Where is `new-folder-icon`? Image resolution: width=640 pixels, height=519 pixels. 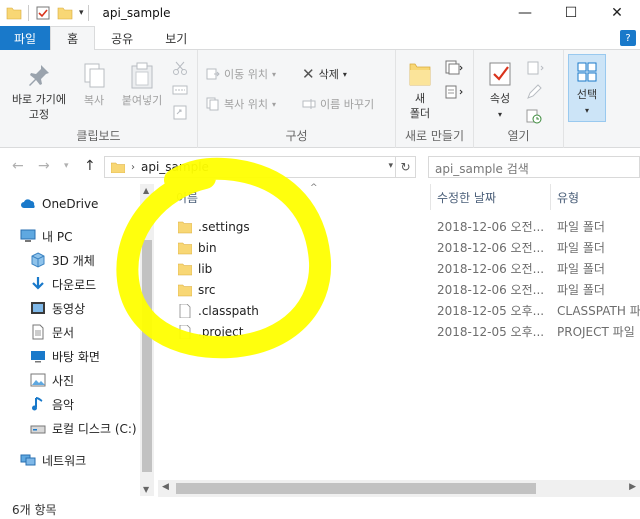 new-folder-icon is located at coordinates (65, 13).